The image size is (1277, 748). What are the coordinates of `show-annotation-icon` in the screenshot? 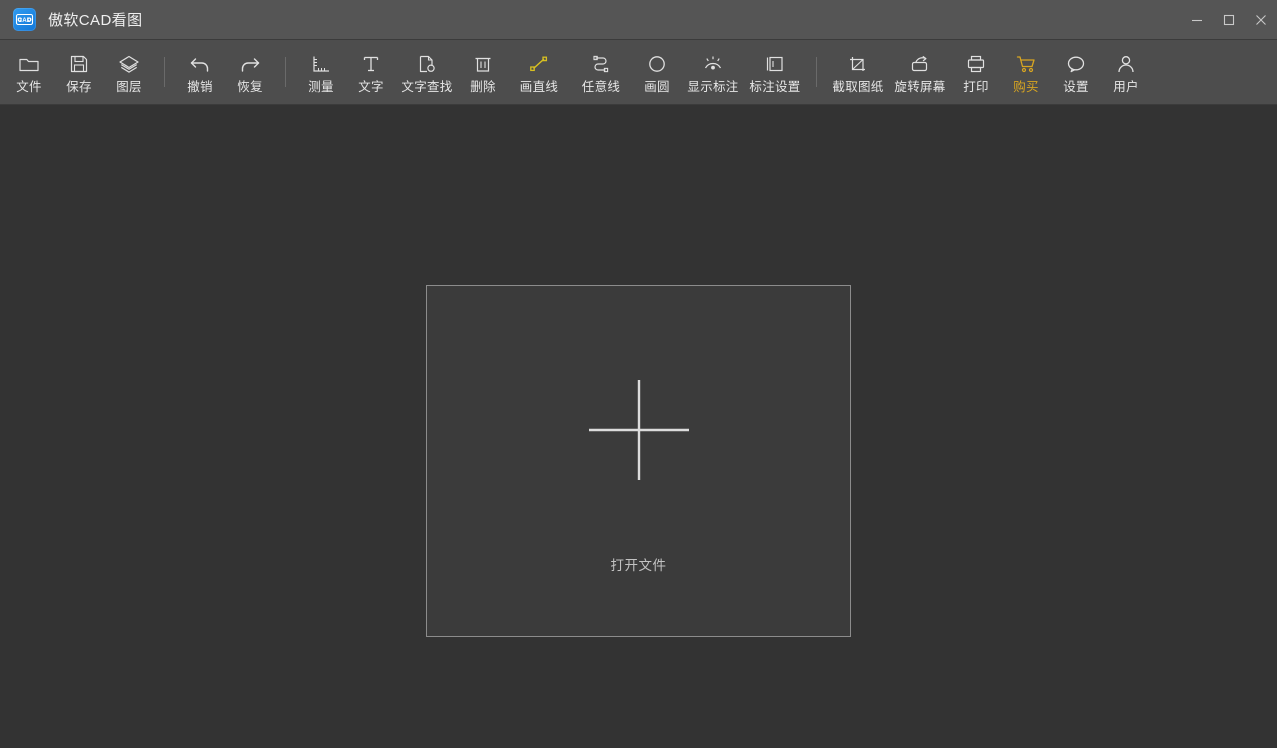 It's located at (713, 64).